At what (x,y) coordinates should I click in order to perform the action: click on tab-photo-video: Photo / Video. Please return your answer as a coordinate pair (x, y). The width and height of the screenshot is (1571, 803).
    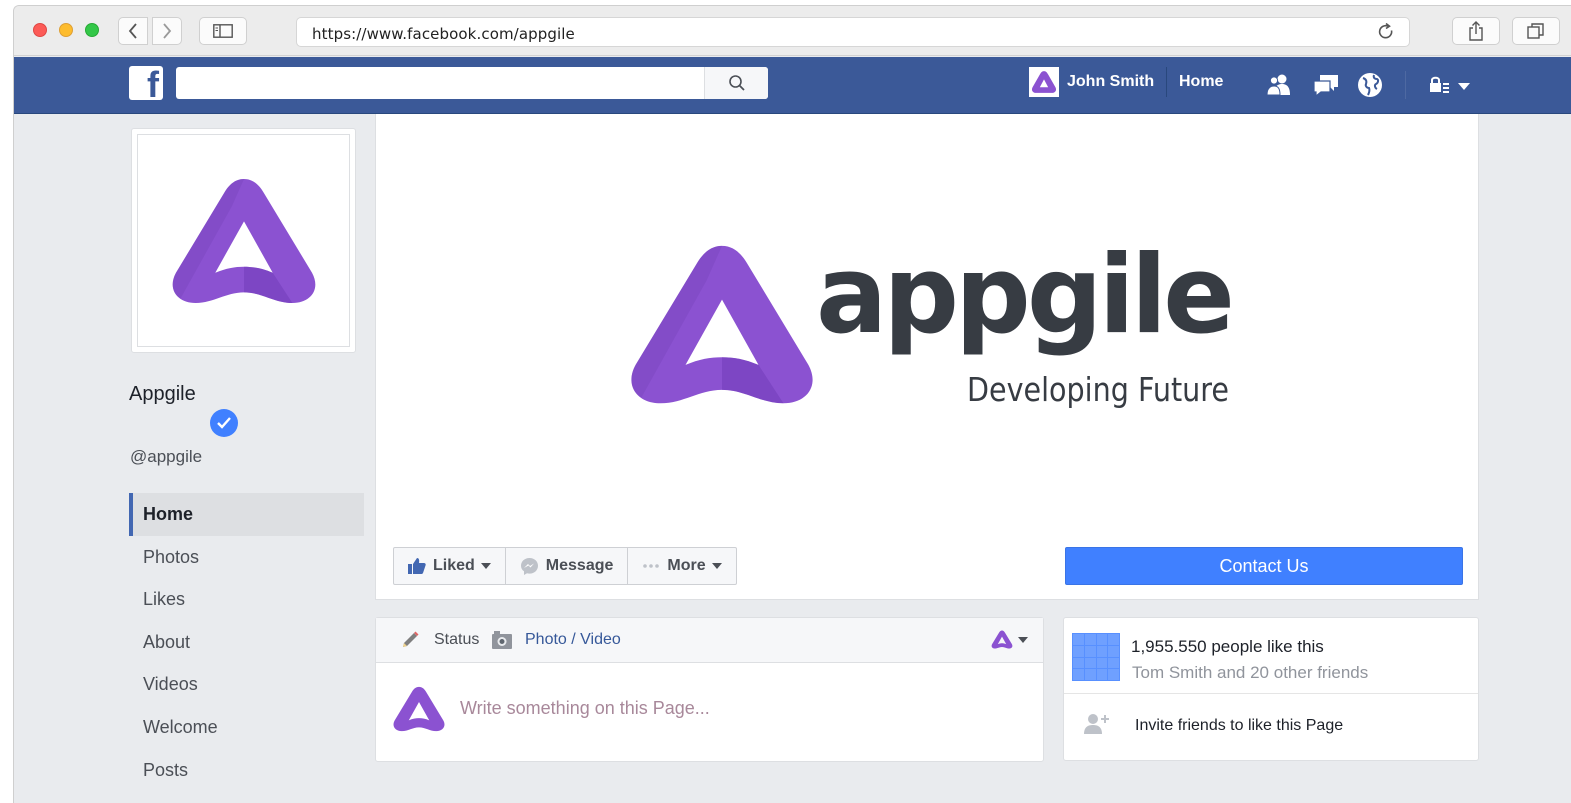
    Looking at the image, I should click on (556, 640).